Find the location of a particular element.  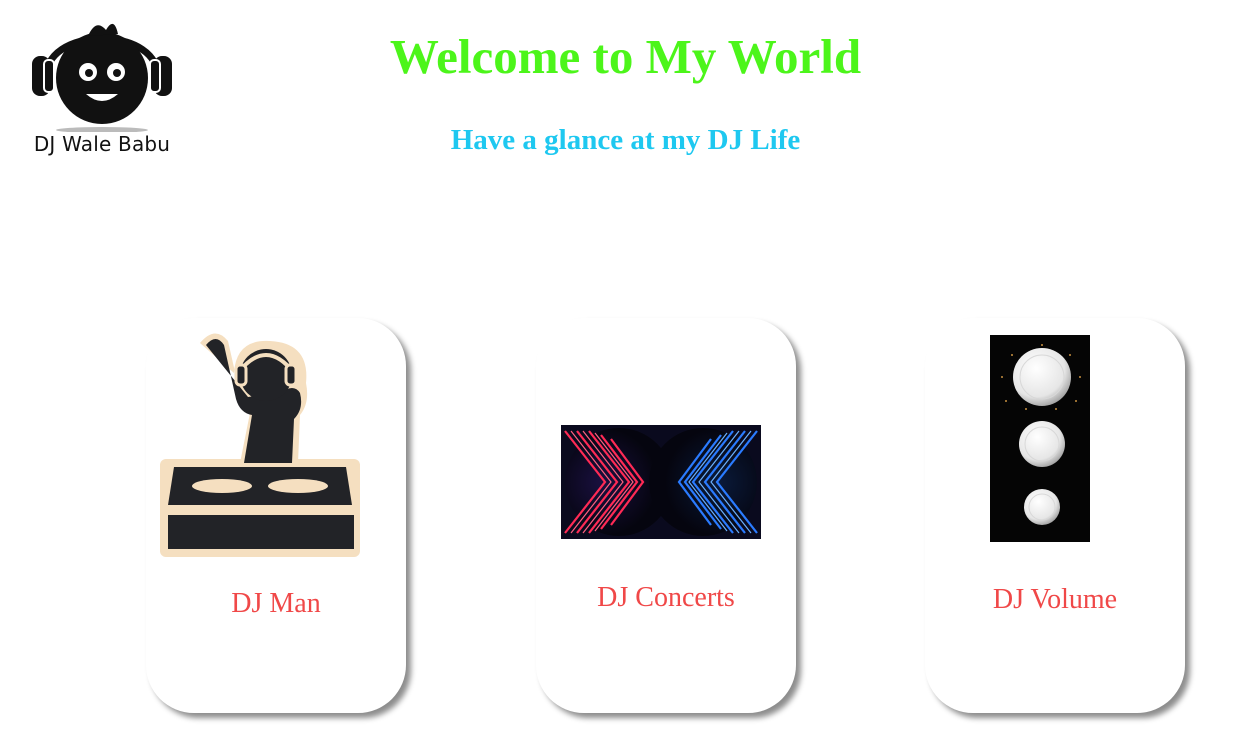

neon-chevrons-image is located at coordinates (661, 482).